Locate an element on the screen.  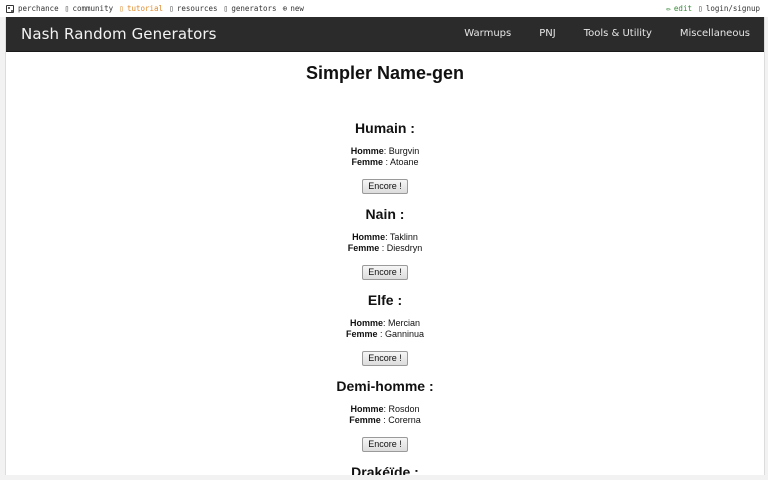
section-title: Demi-homme : is located at coordinates (385, 386).